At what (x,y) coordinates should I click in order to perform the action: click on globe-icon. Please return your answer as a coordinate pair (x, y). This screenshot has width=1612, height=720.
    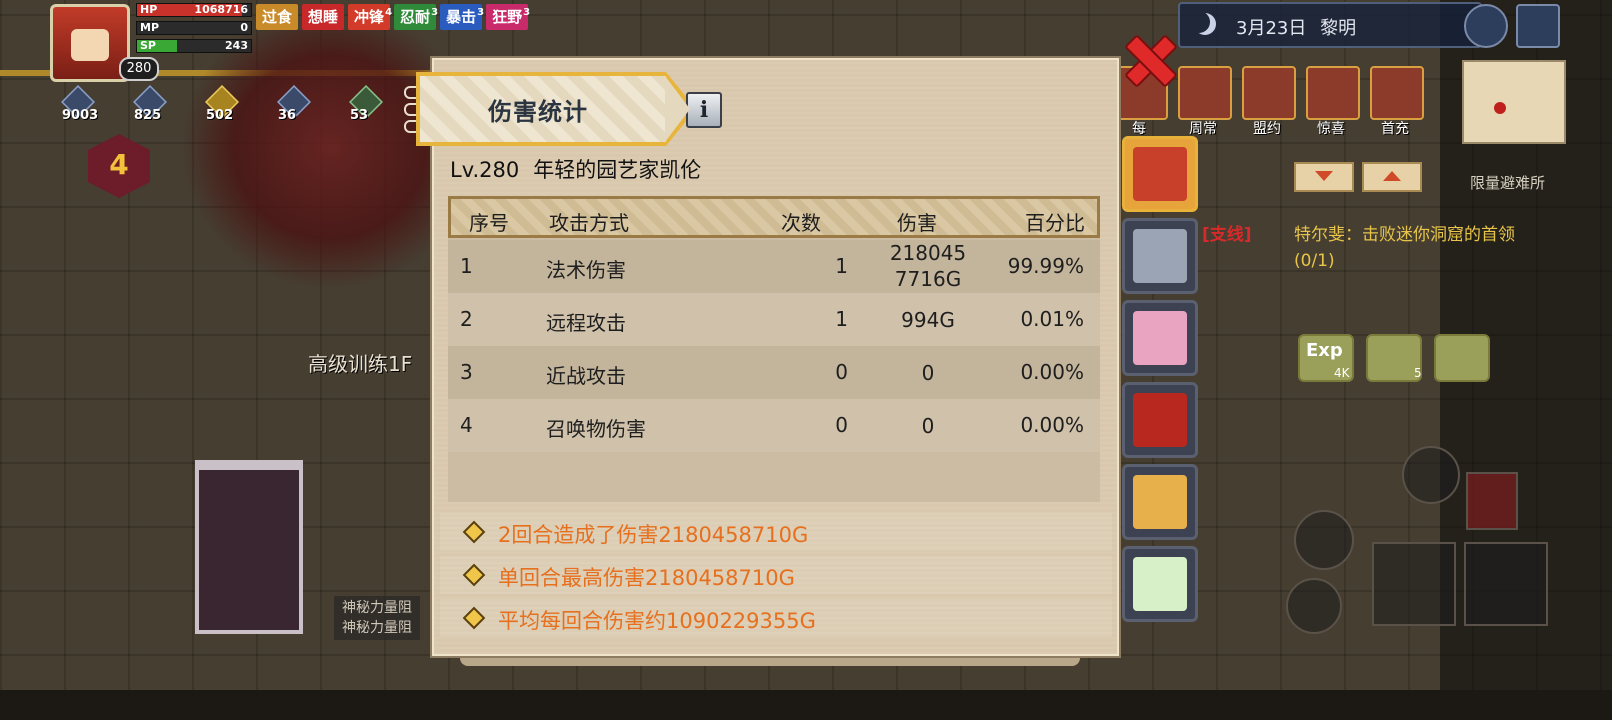
    Looking at the image, I should click on (1486, 26).